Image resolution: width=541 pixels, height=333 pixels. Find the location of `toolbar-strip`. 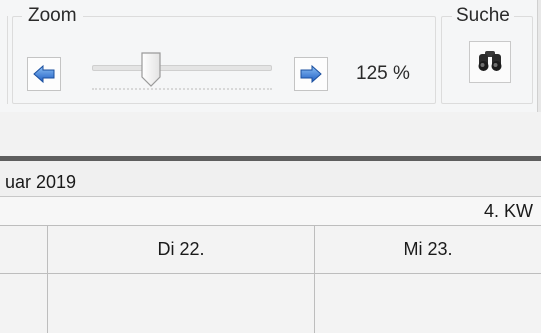

toolbar-strip is located at coordinates (270, 134).